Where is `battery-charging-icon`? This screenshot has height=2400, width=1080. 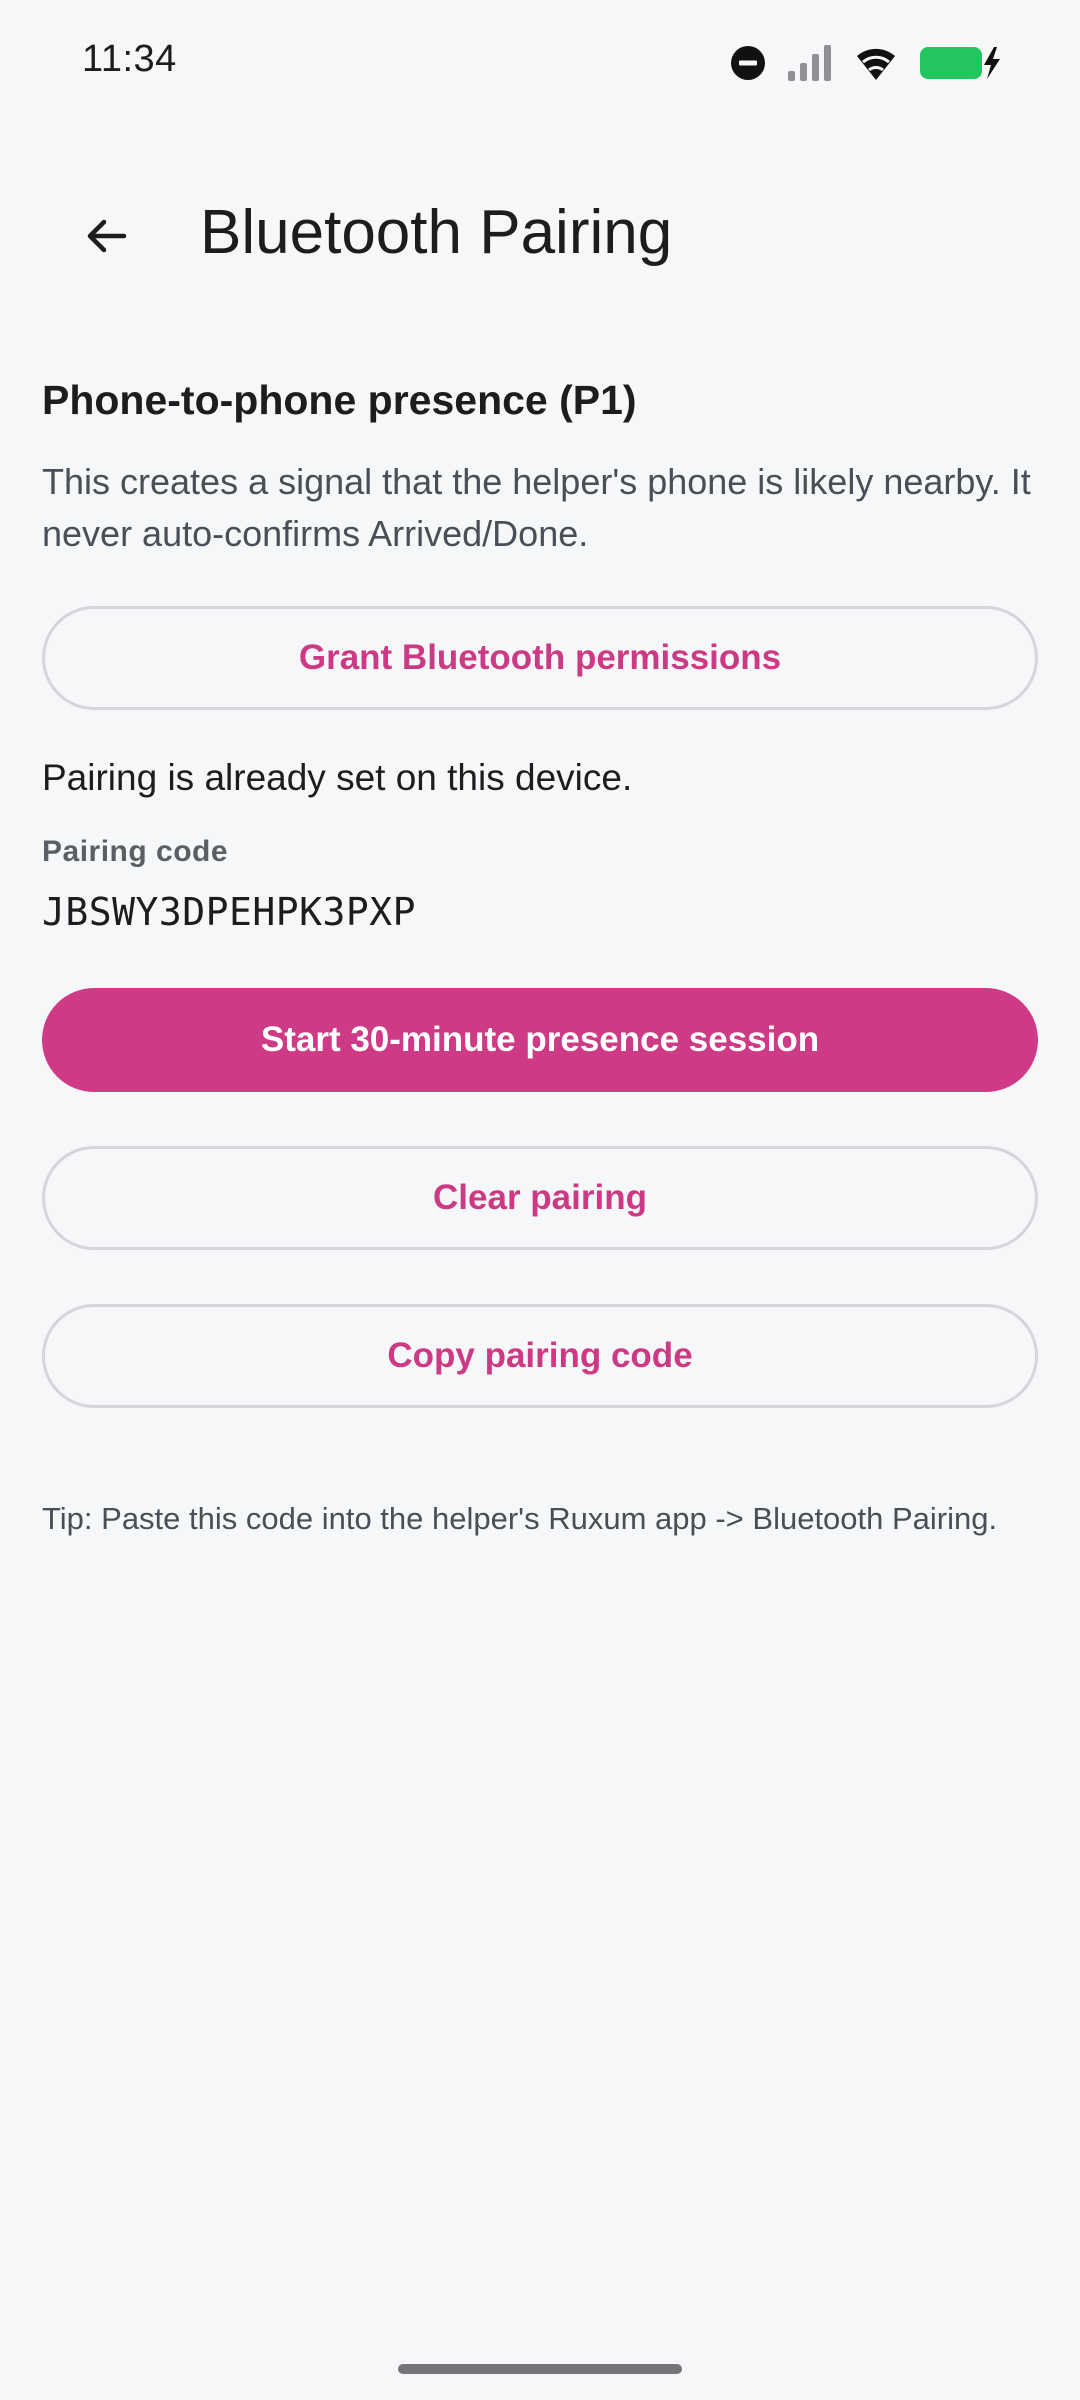 battery-charging-icon is located at coordinates (961, 63).